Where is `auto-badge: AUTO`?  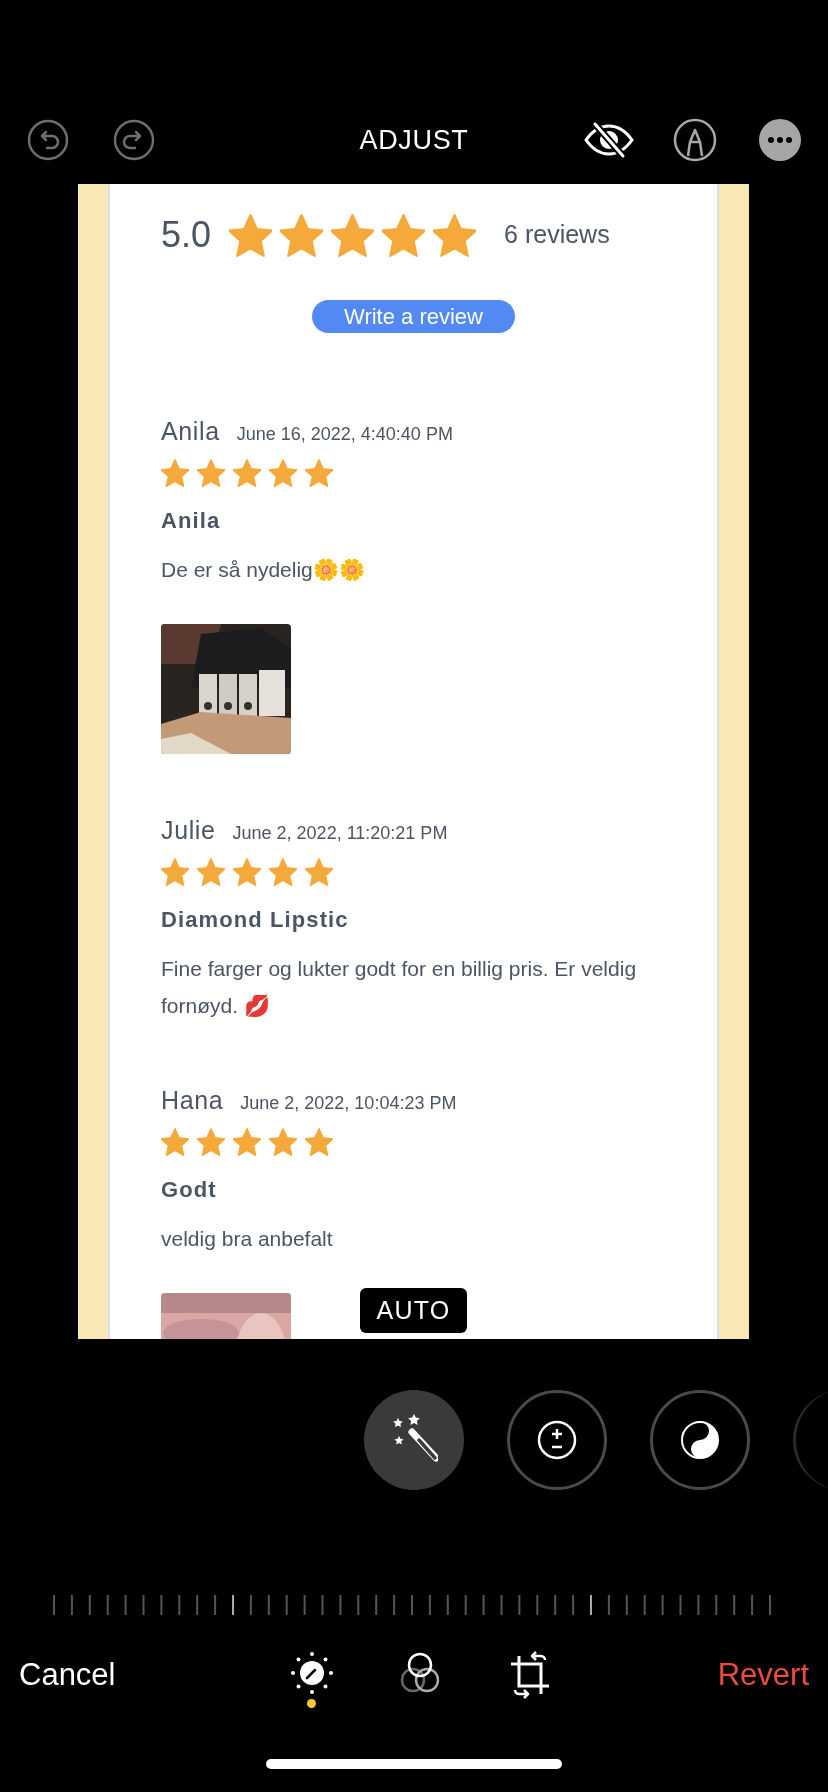
auto-badge: AUTO is located at coordinates (413, 1310).